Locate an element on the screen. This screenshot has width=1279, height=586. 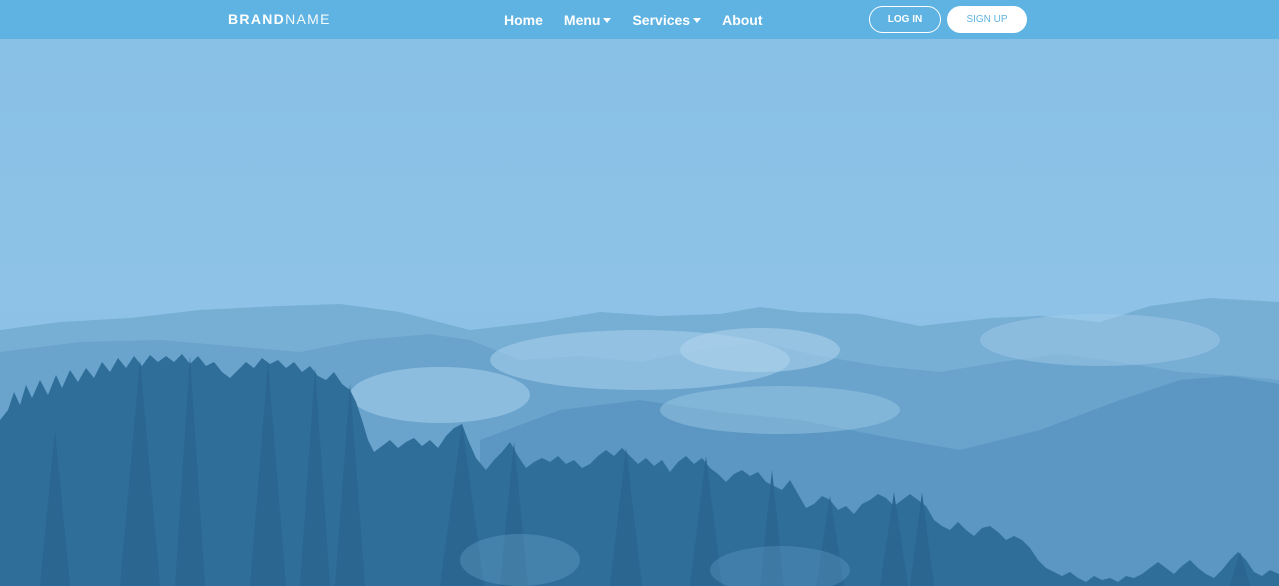
login-label: LOG IN is located at coordinates (905, 19).